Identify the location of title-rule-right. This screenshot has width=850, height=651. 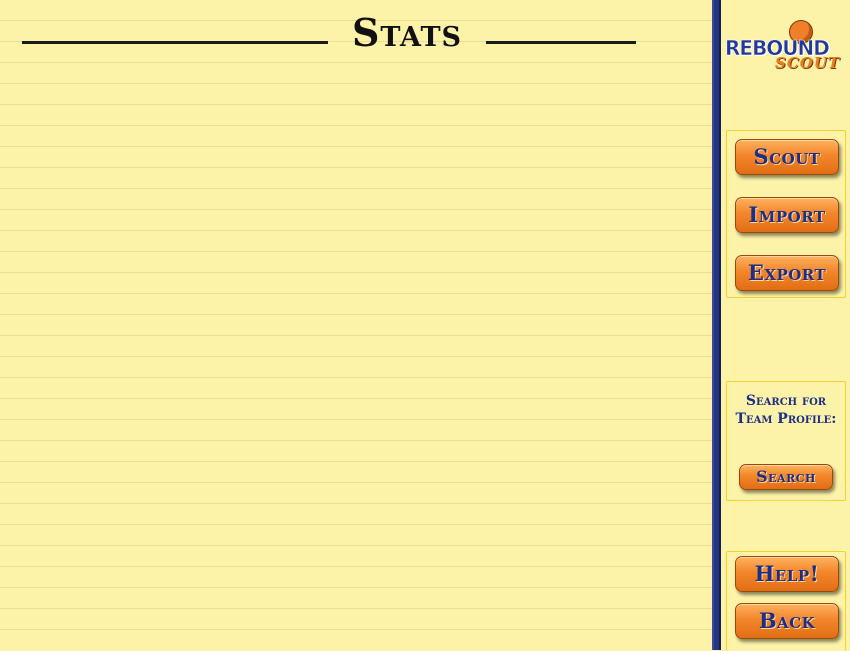
(561, 42).